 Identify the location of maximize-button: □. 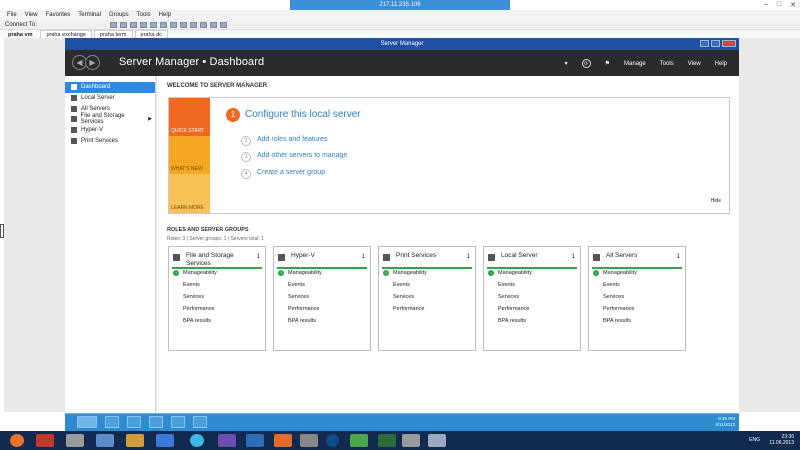
(779, 5).